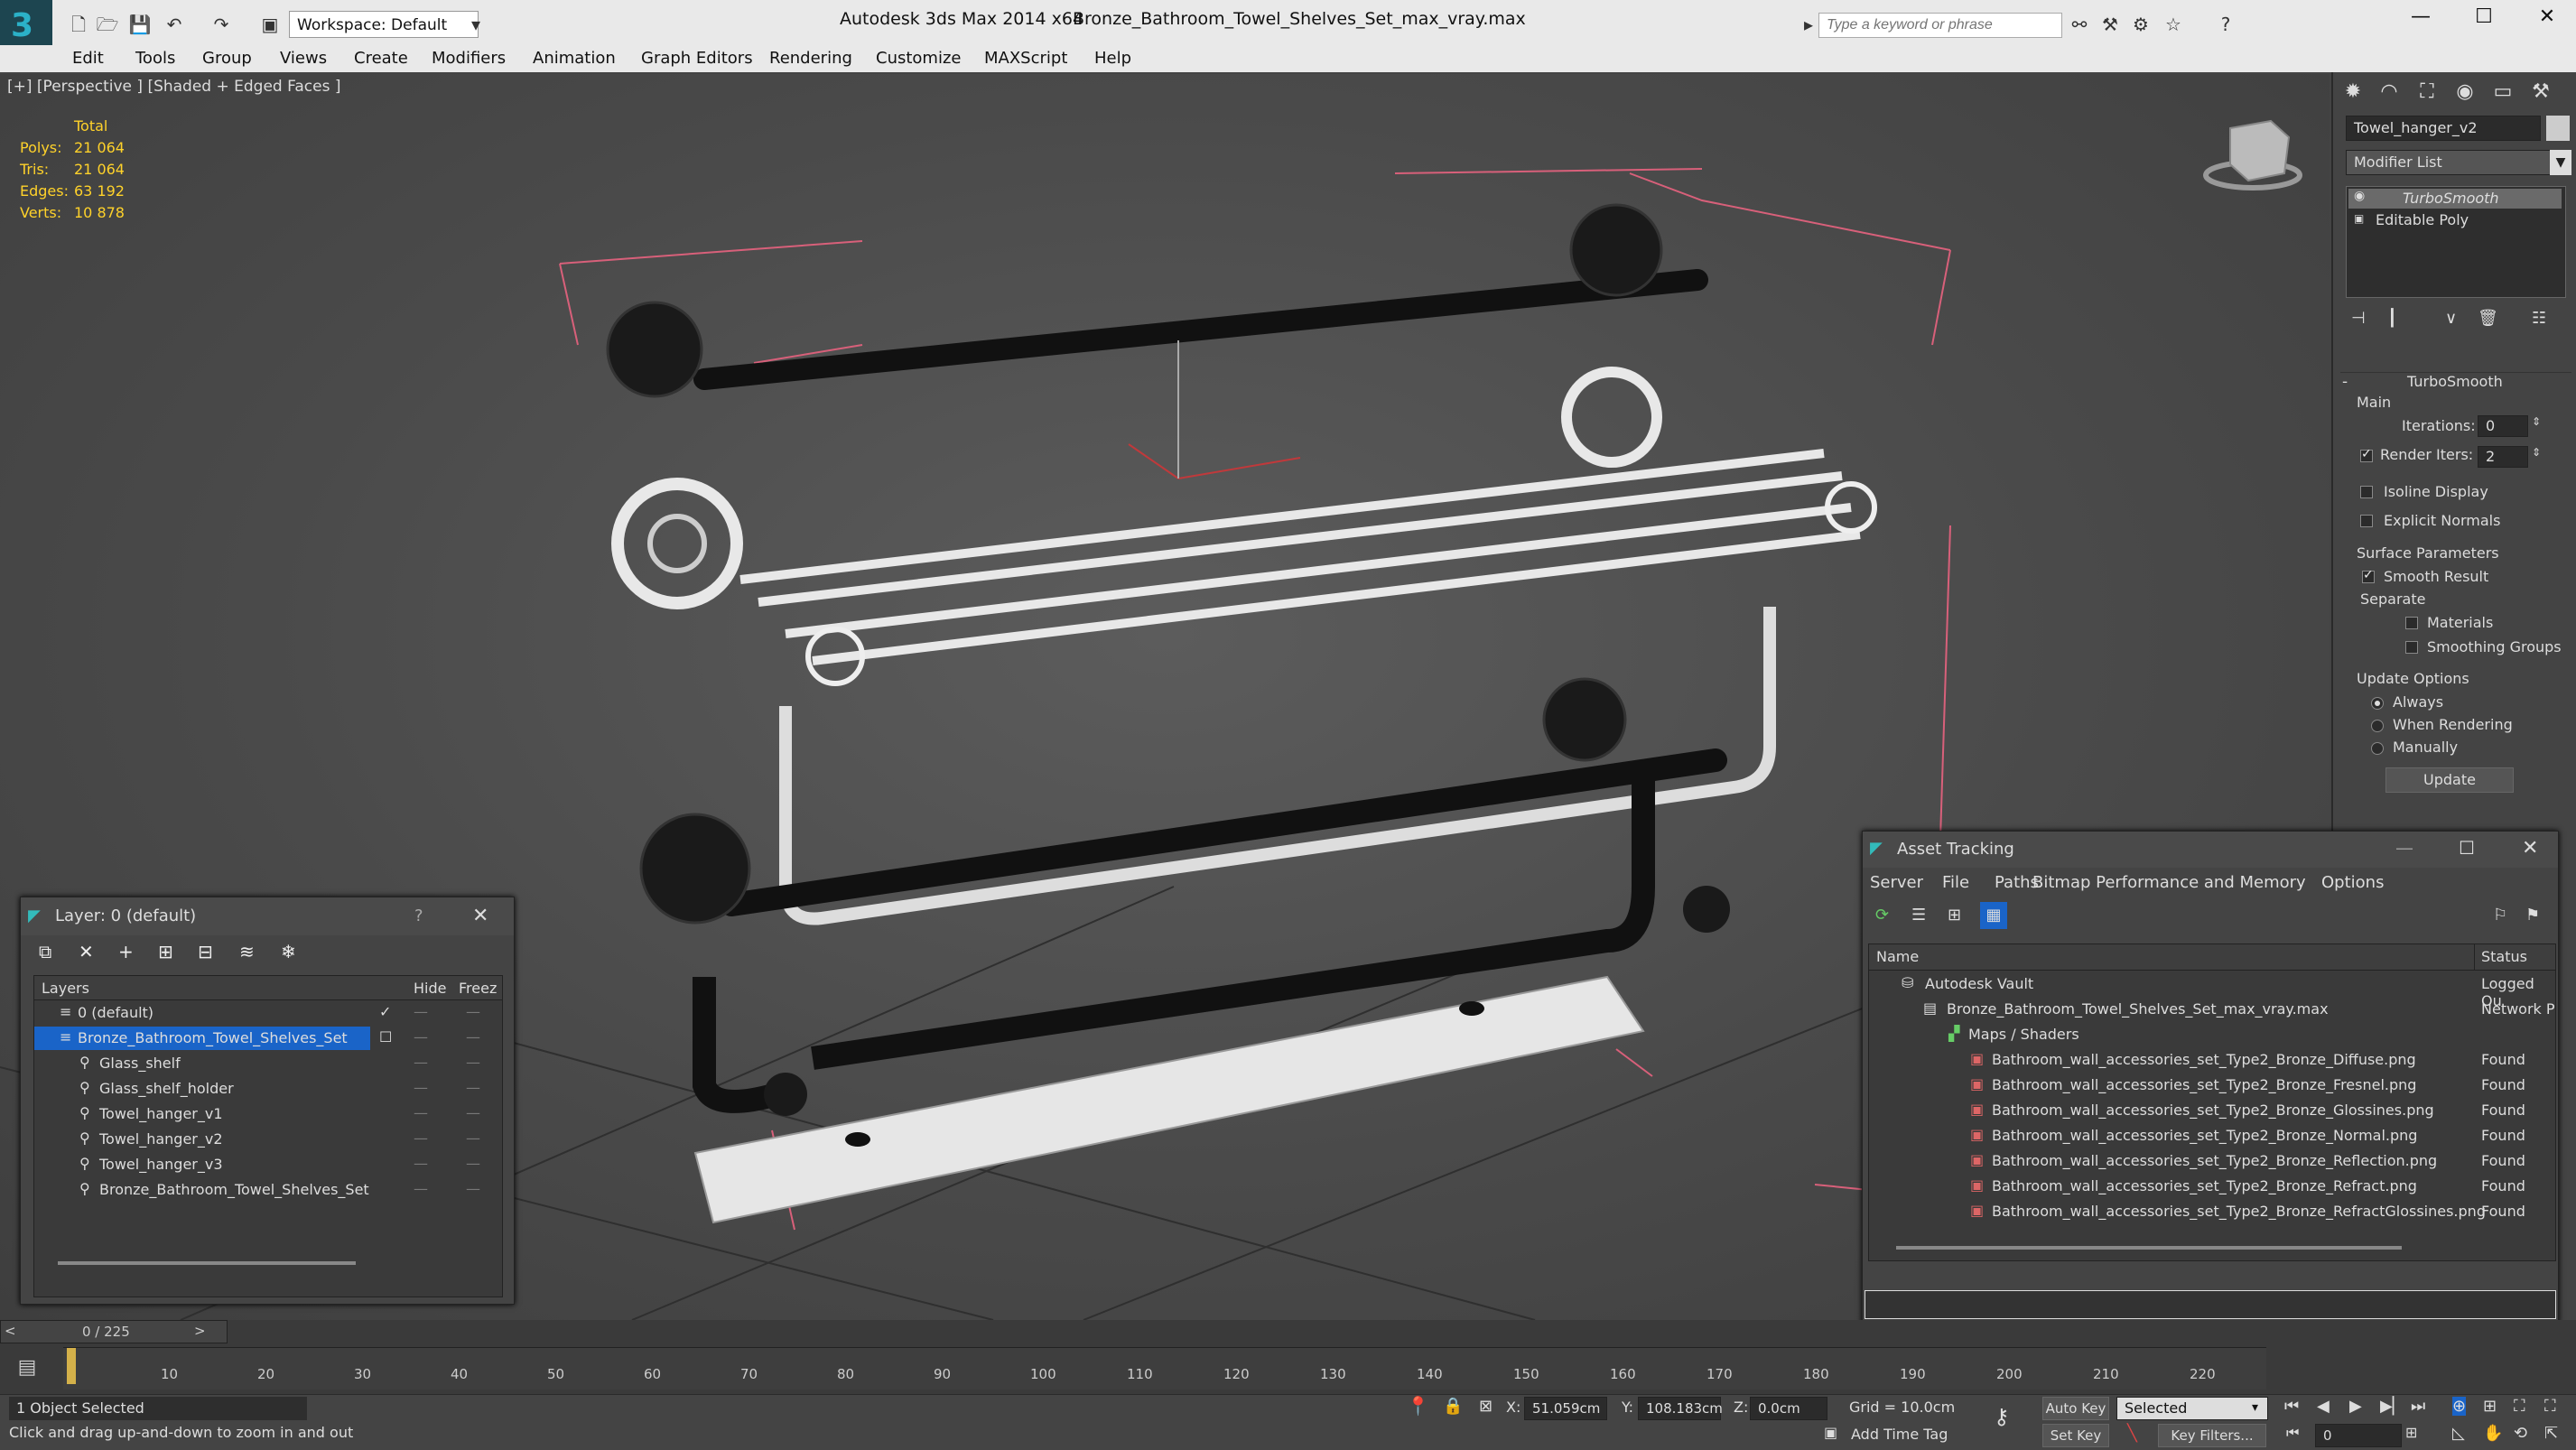  What do you see at coordinates (2358, 318) in the screenshot?
I see `pin-stack-icon: ⊣` at bounding box center [2358, 318].